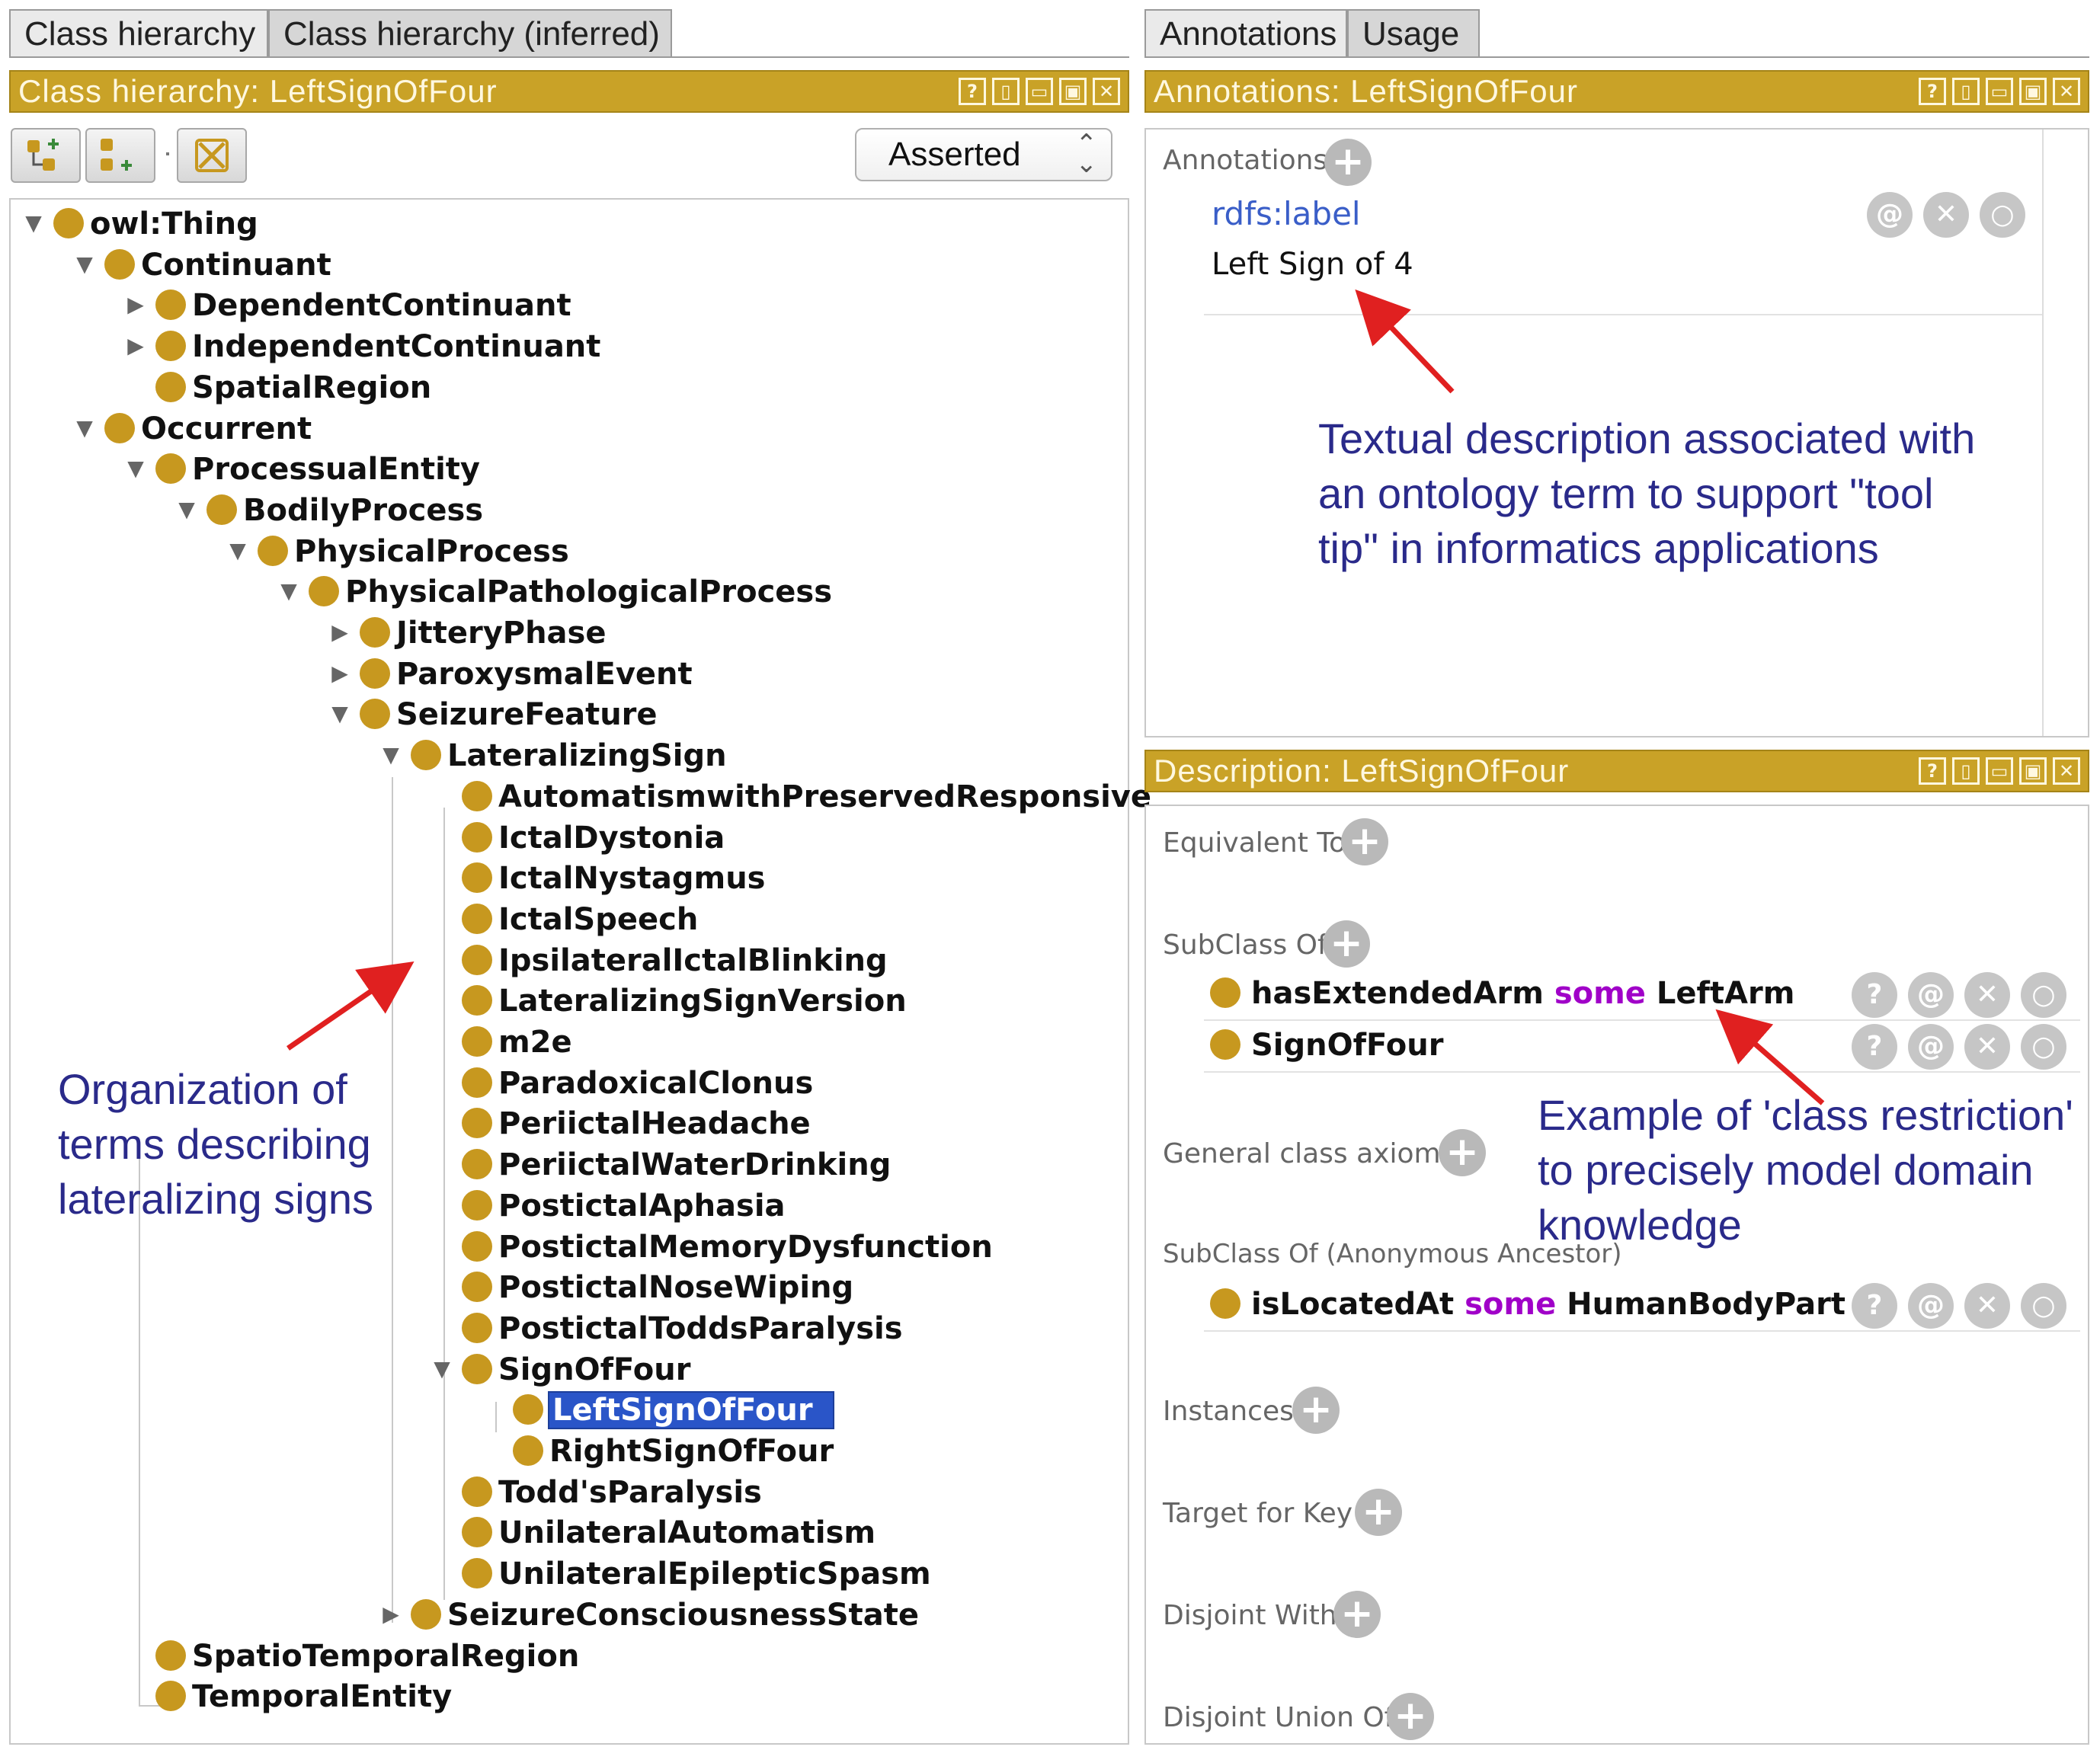 This screenshot has height=1750, width=2100. I want to click on organization-arrow, so click(351, 1006).